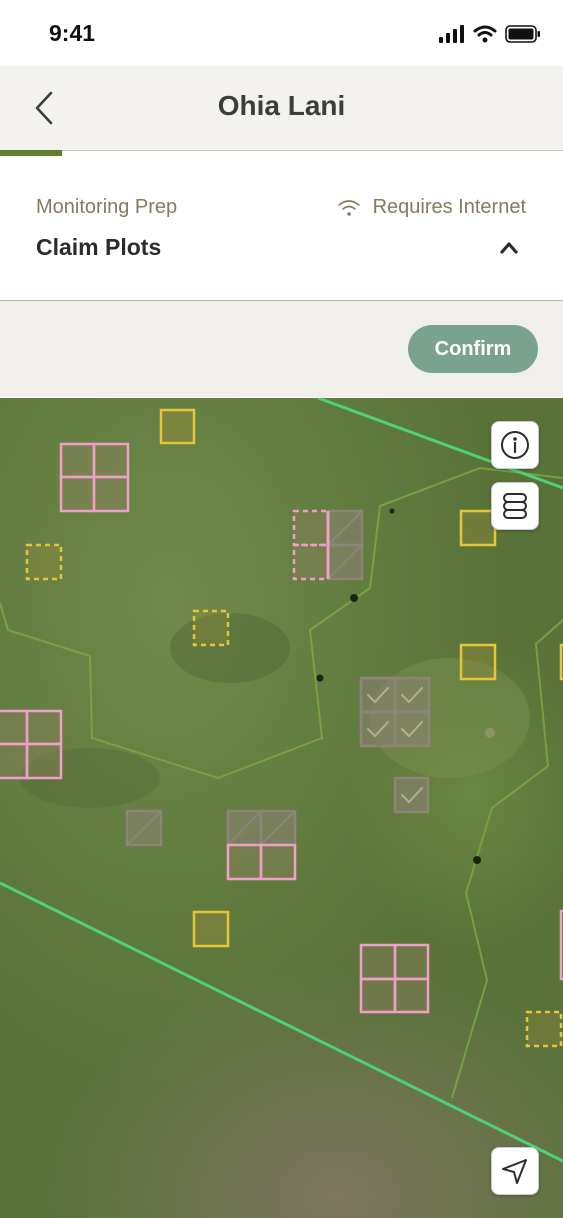  I want to click on chevron-up-icon, so click(509, 248).